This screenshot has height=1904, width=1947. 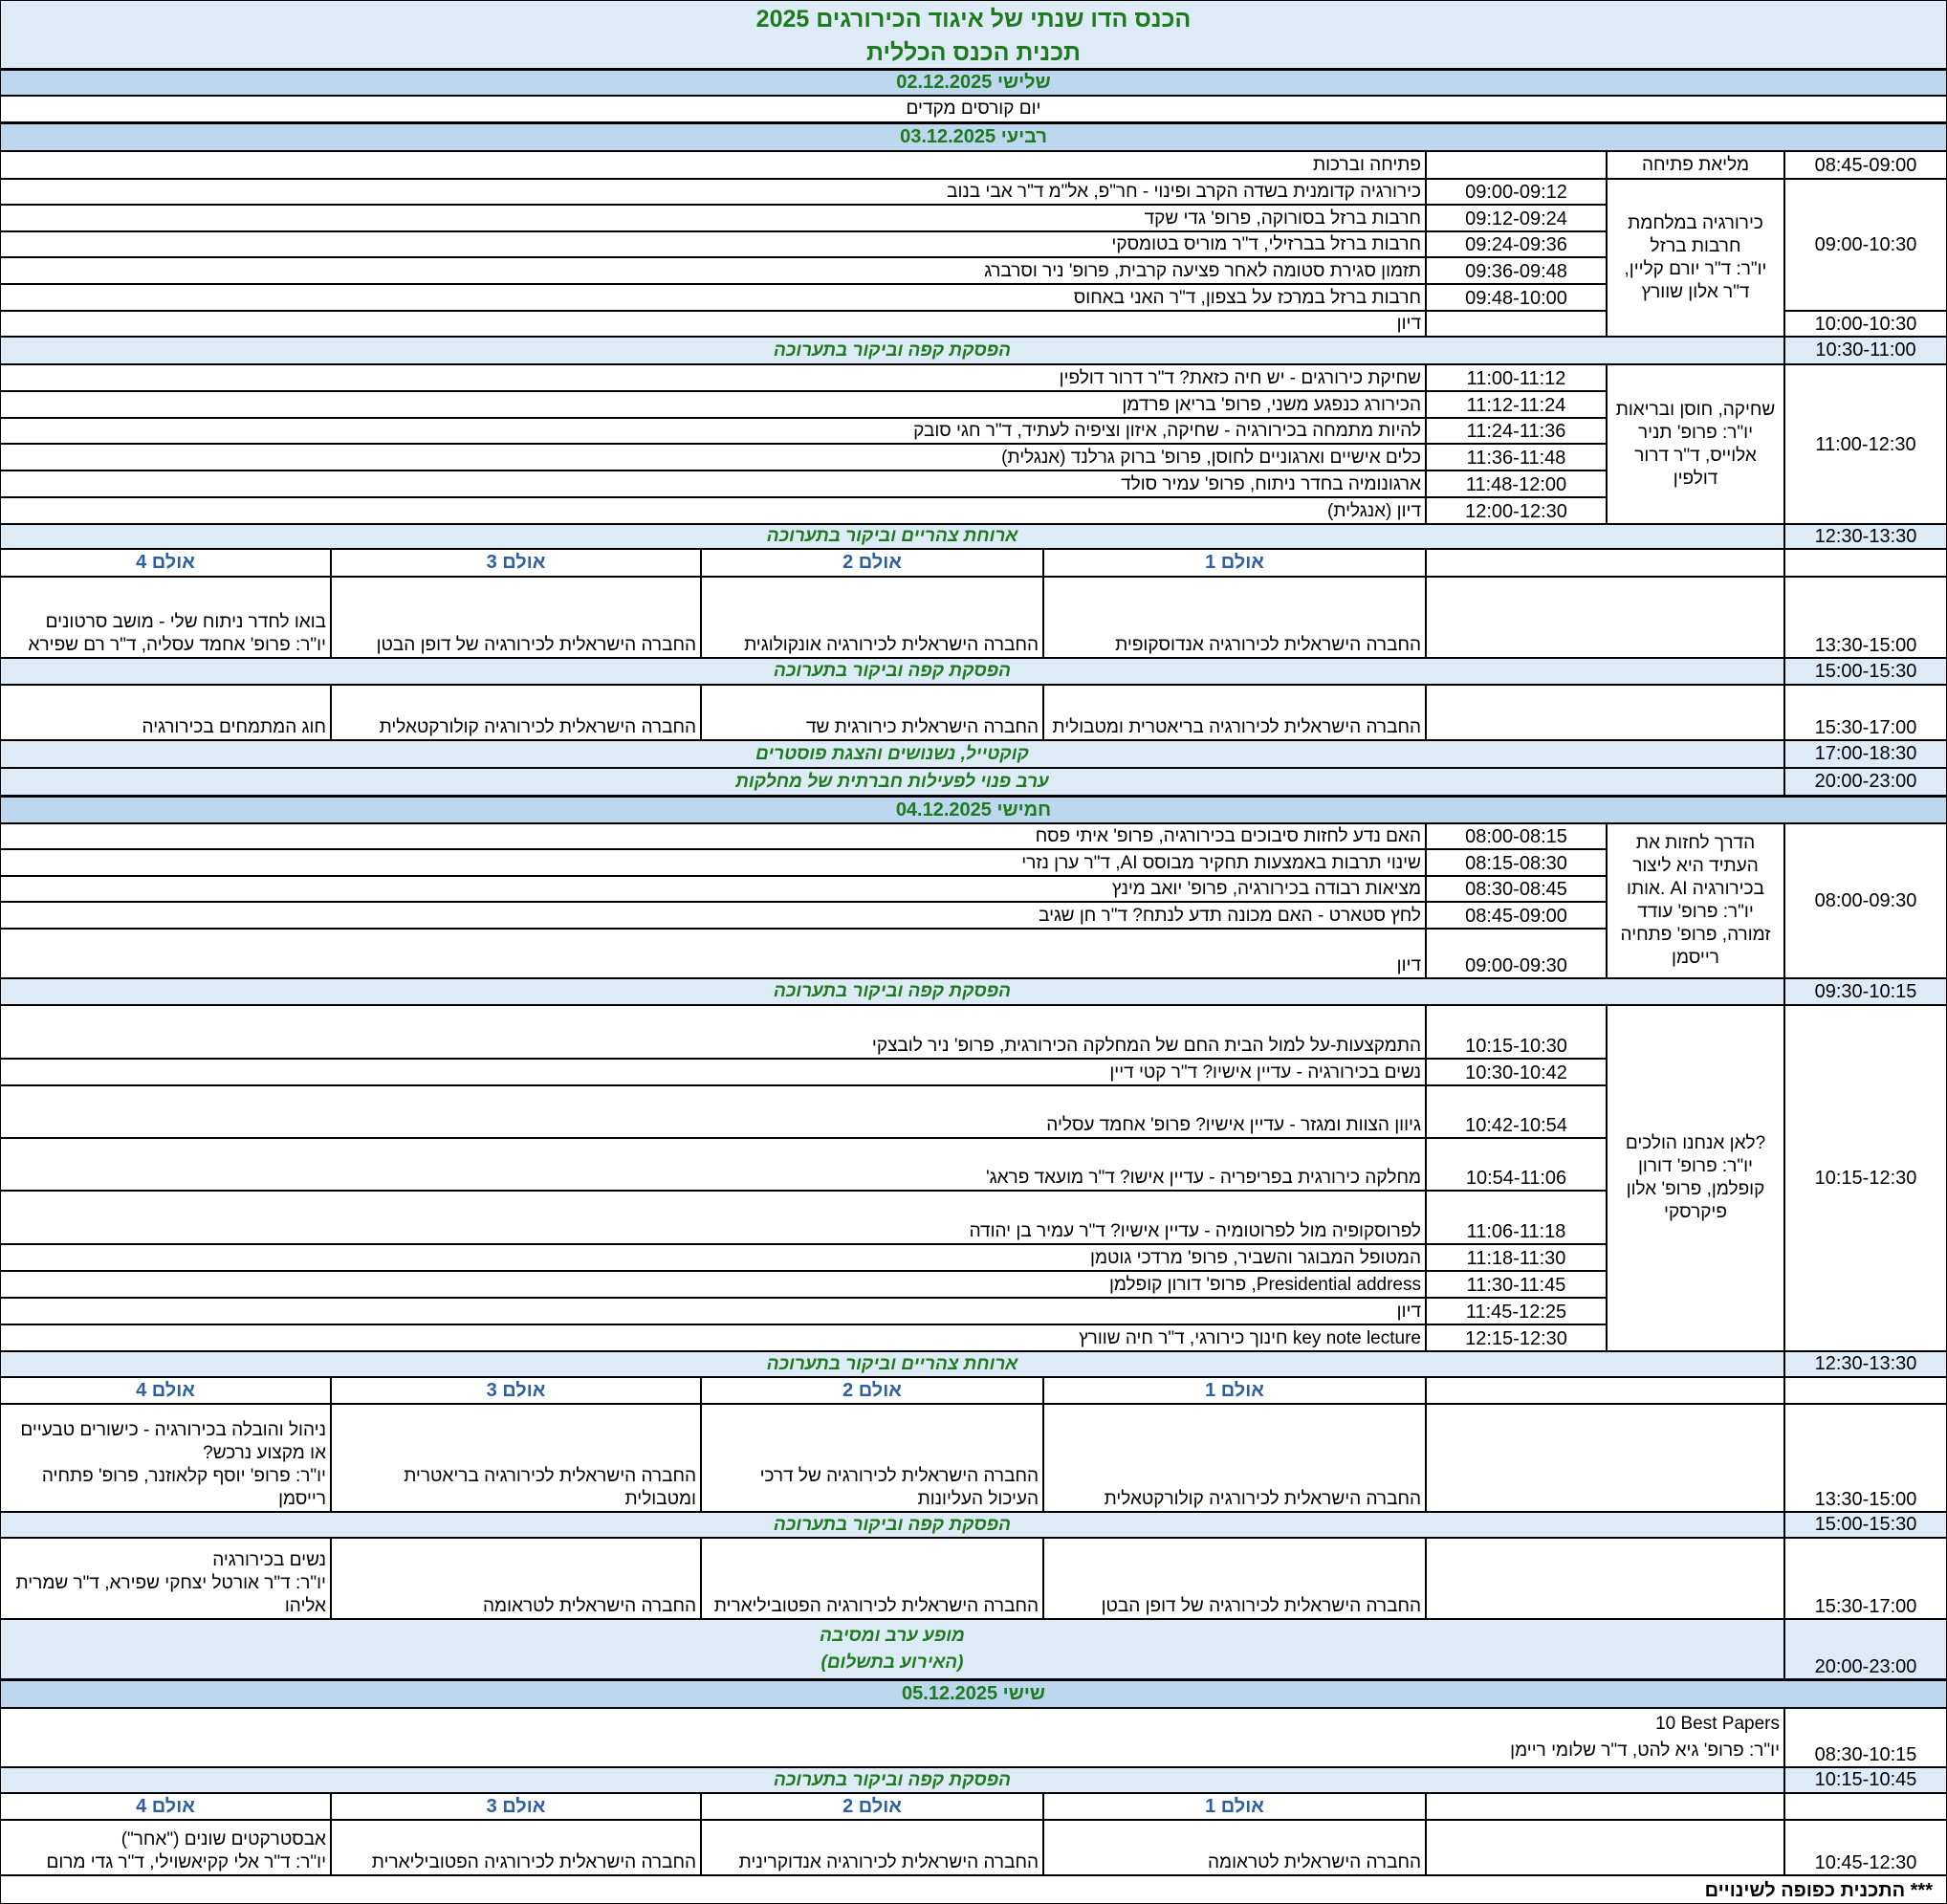 I want to click on day3-halls-hall-2-text: אולם 2, so click(x=872, y=1390).